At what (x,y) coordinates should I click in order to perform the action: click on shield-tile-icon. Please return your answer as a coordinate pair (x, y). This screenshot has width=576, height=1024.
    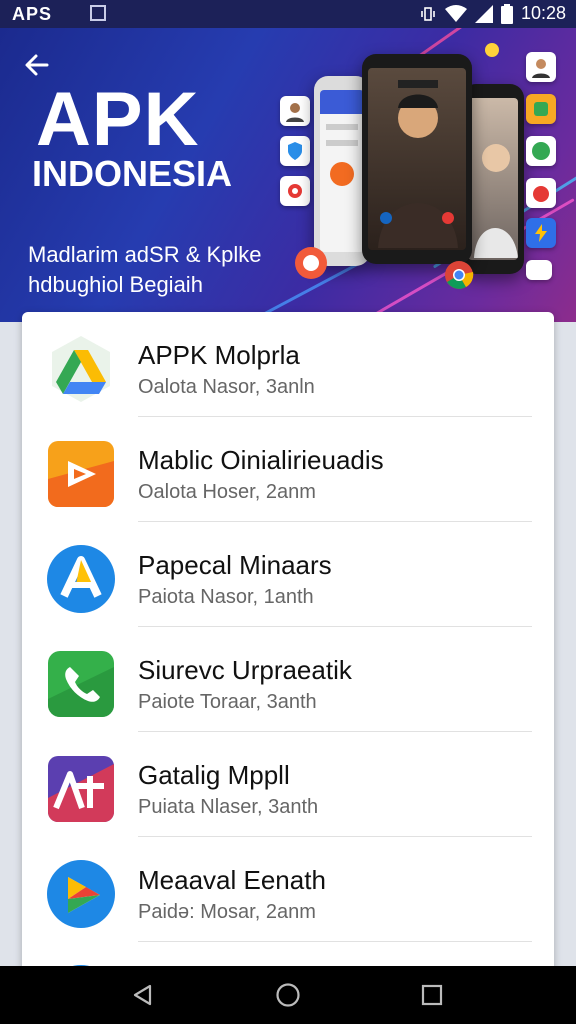
    Looking at the image, I should click on (295, 151).